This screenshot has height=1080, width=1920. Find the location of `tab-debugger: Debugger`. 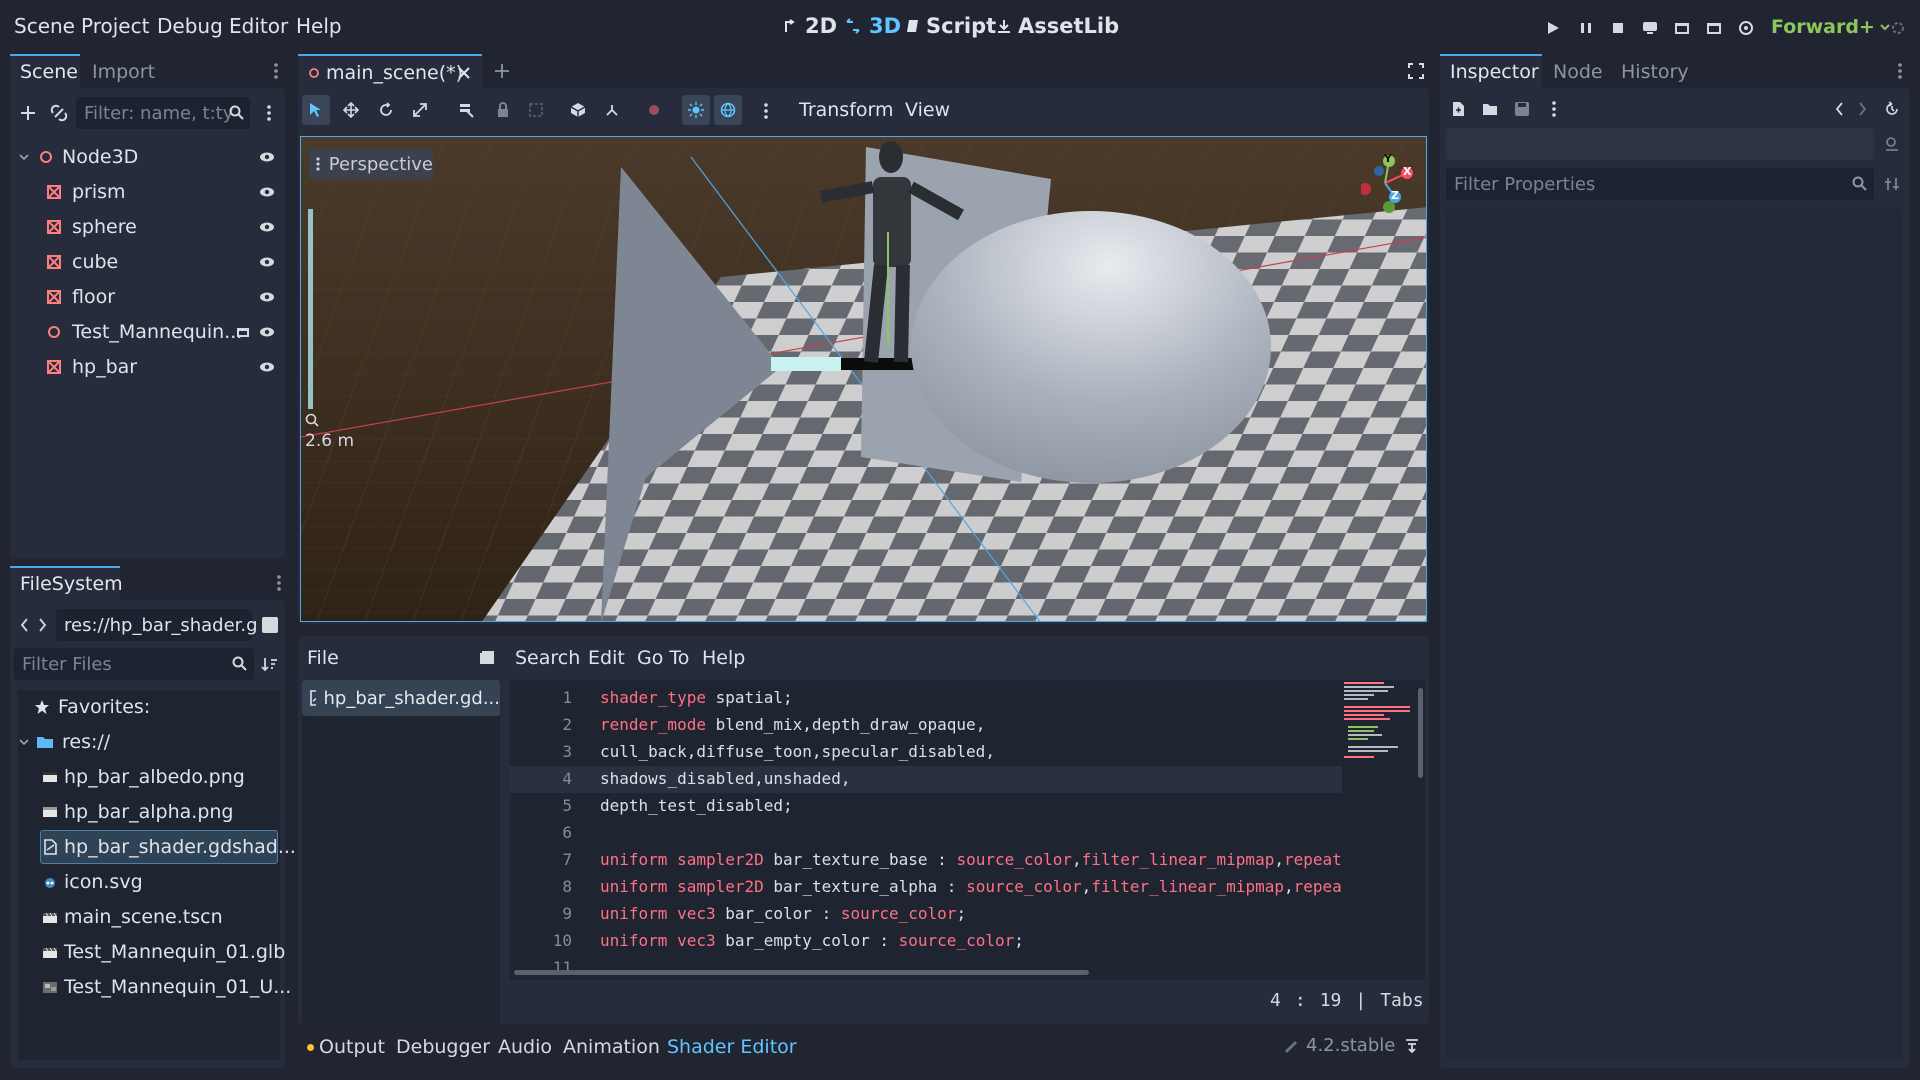

tab-debugger: Debugger is located at coordinates (443, 1047).